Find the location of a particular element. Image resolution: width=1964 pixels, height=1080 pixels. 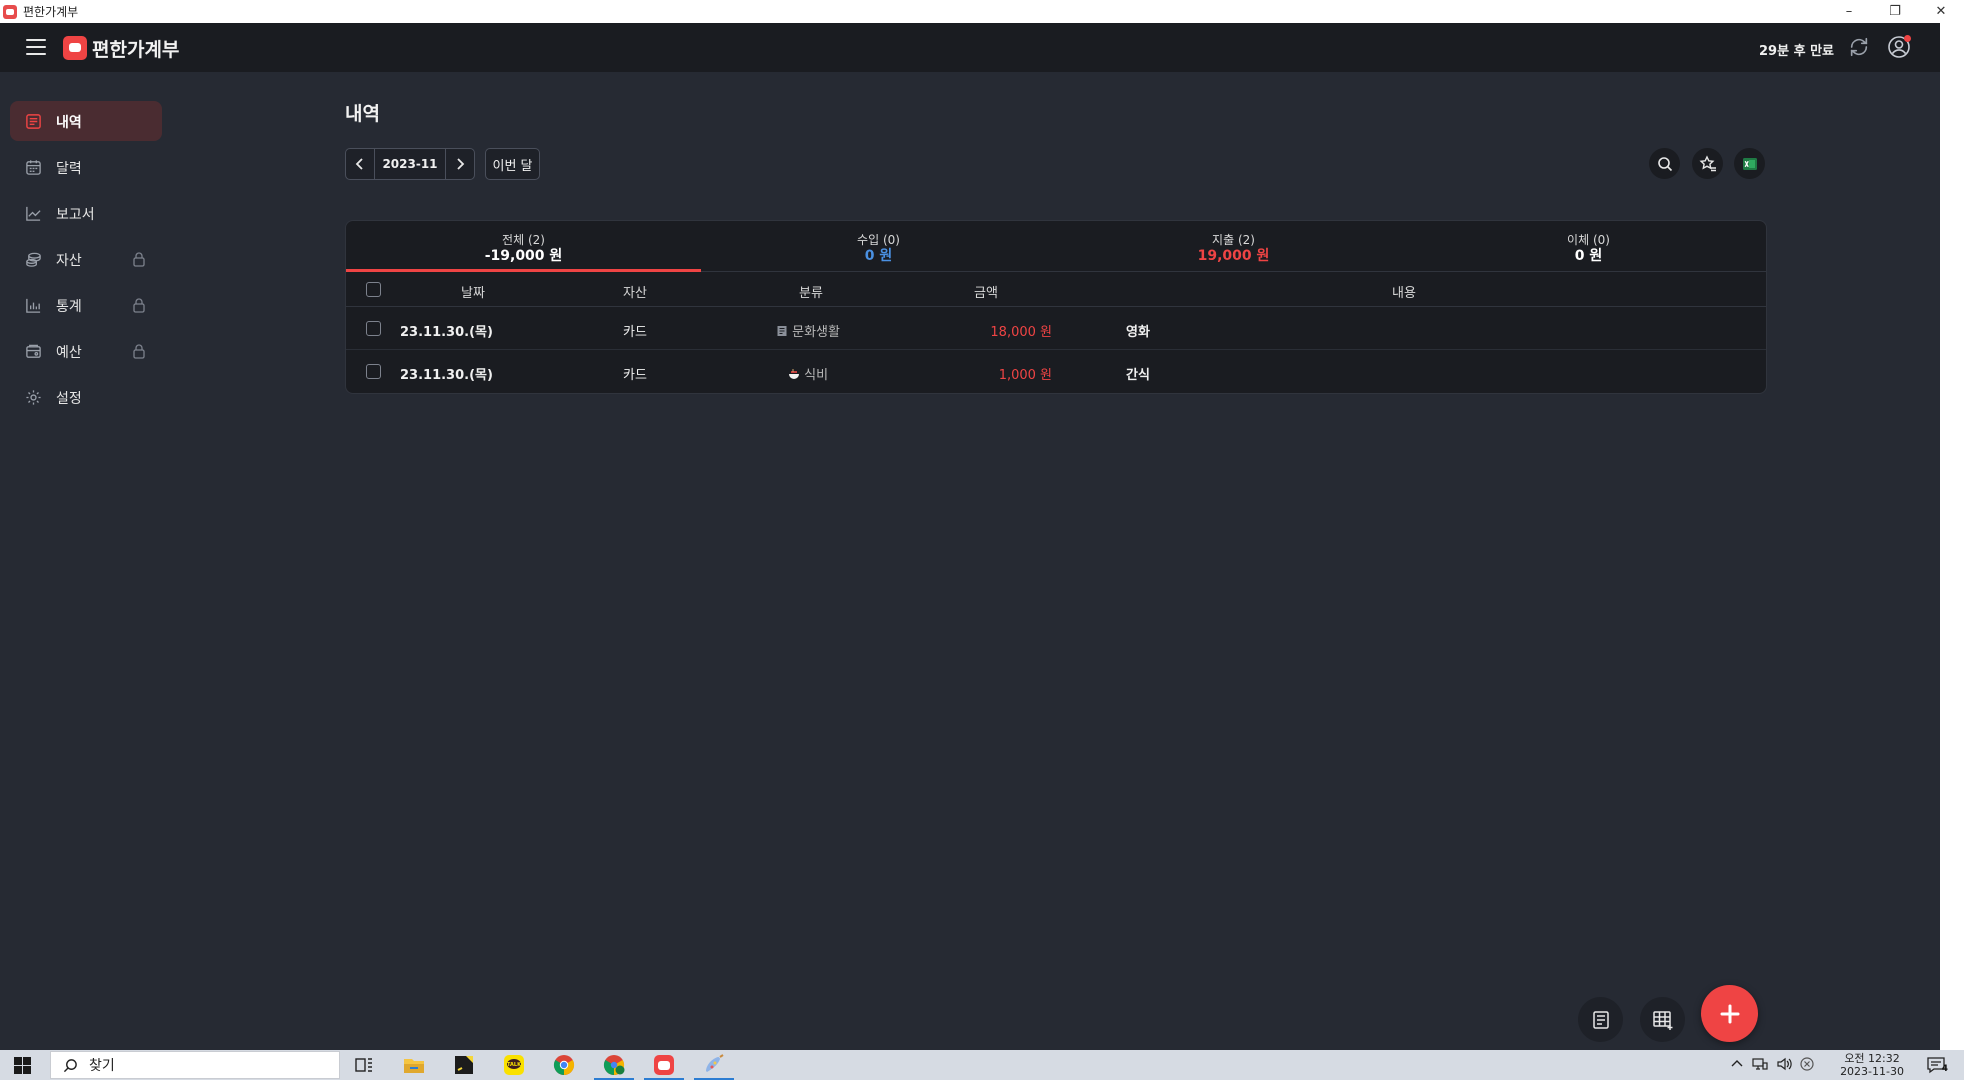

minimize-button: – is located at coordinates (1849, 11).